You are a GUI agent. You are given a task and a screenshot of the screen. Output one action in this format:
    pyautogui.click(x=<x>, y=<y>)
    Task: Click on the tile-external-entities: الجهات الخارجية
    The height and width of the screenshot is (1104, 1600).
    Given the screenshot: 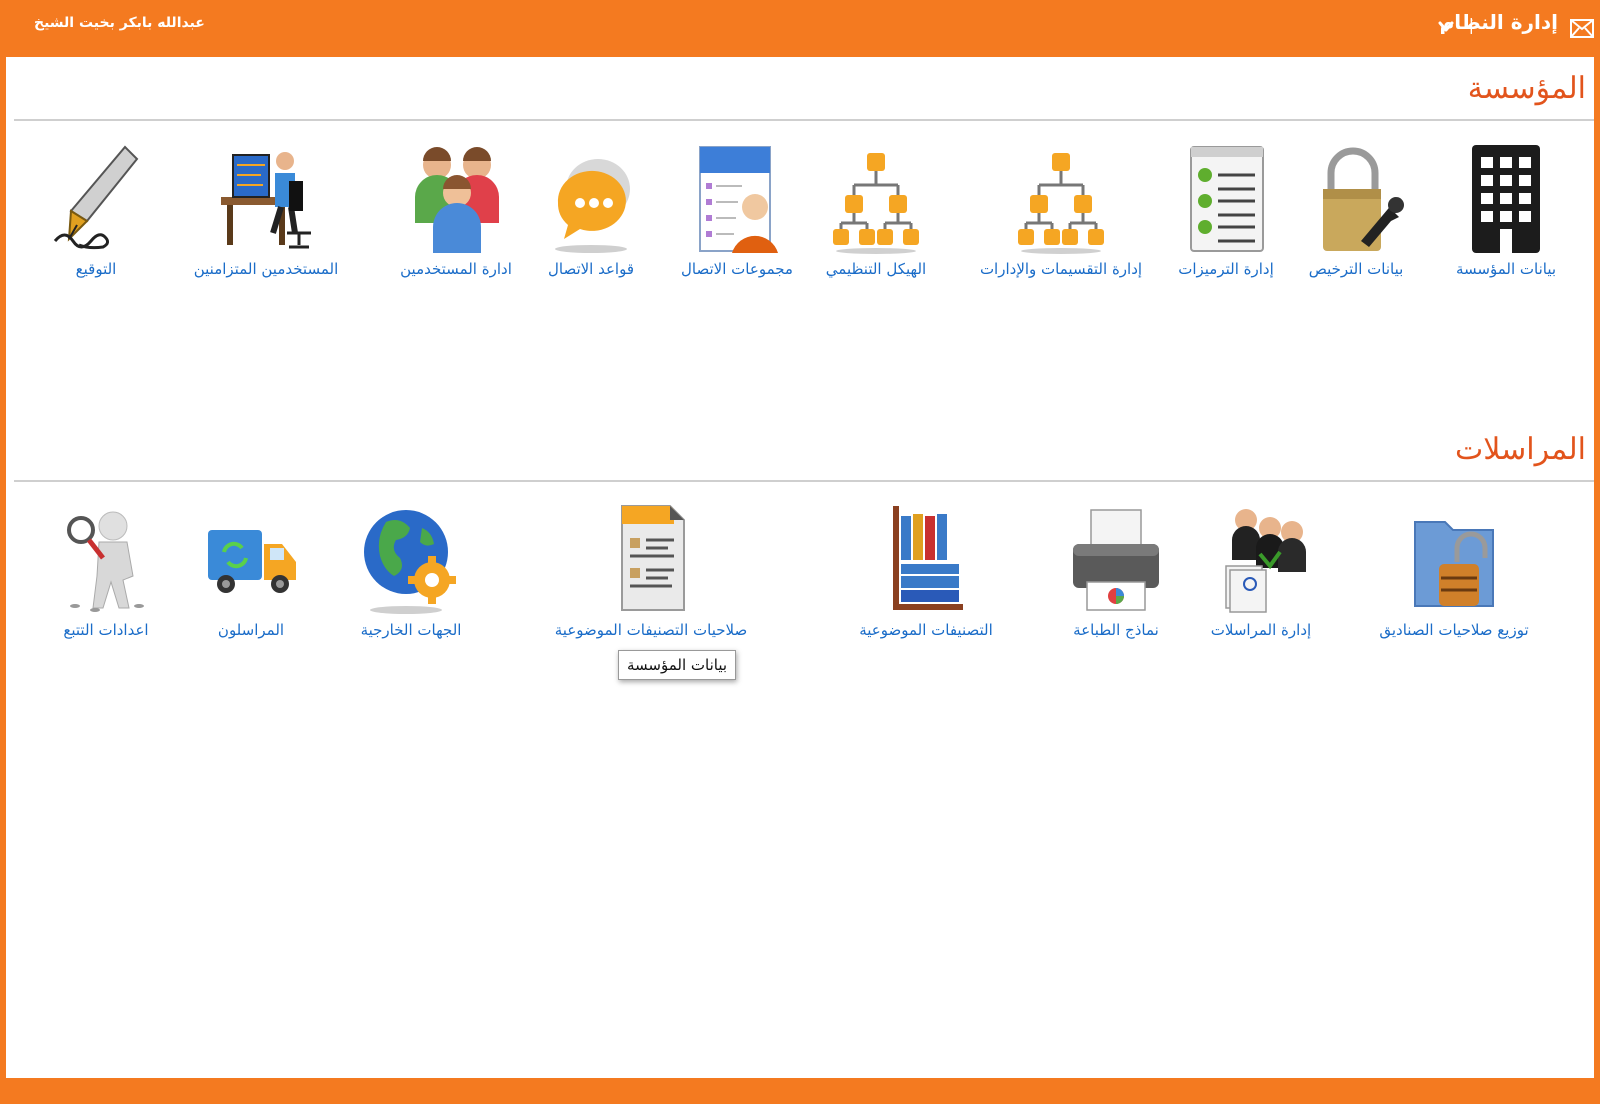 What is the action you would take?
    pyautogui.click(x=411, y=570)
    